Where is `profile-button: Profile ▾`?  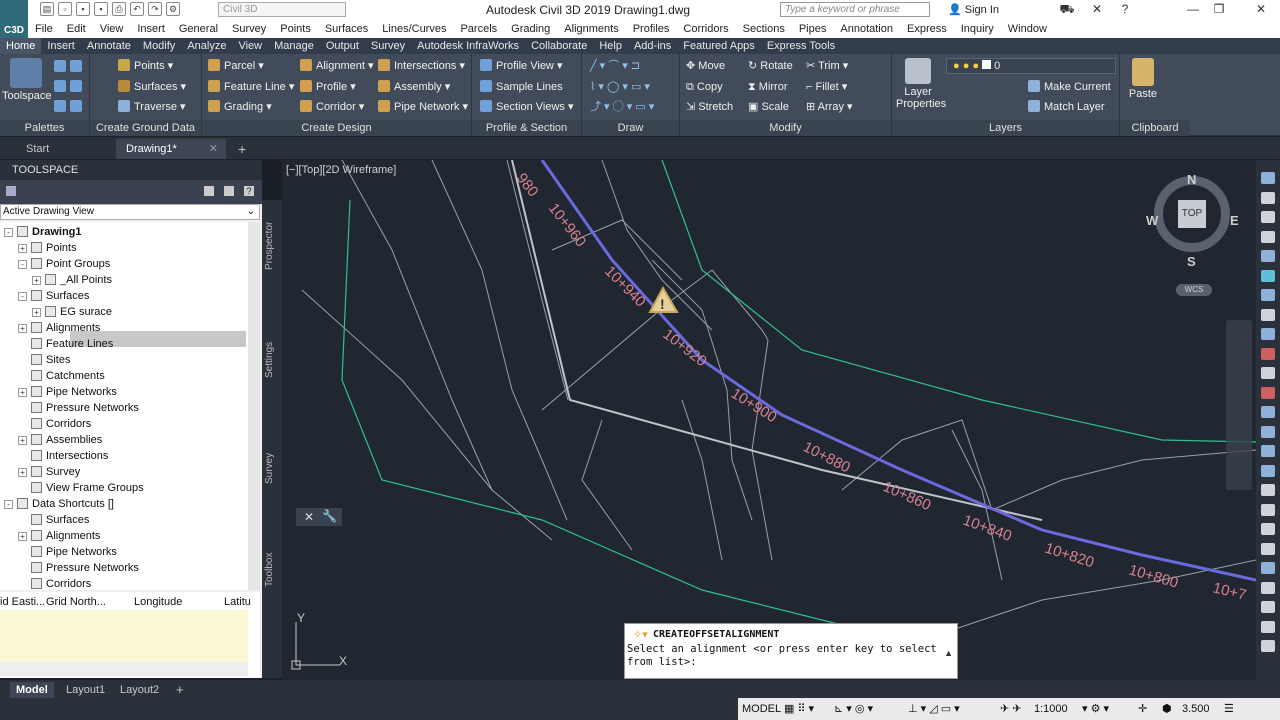 profile-button: Profile ▾ is located at coordinates (328, 87).